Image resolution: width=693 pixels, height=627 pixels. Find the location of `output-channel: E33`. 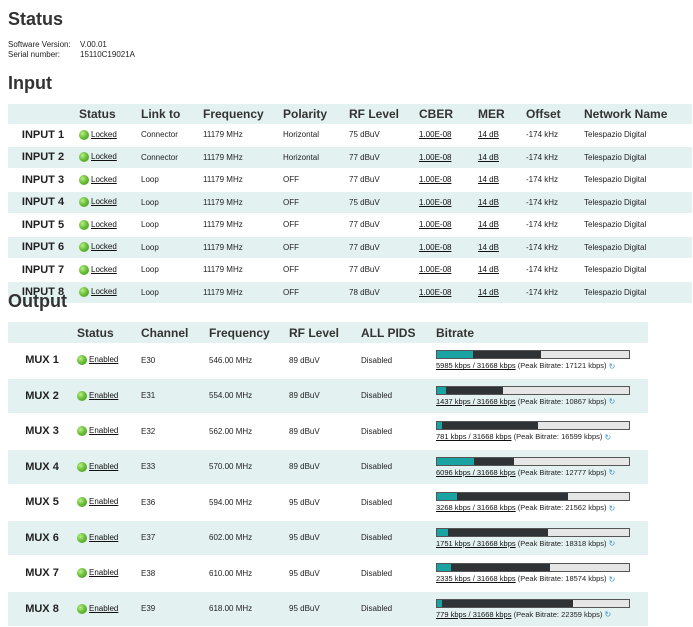

output-channel: E33 is located at coordinates (174, 467).